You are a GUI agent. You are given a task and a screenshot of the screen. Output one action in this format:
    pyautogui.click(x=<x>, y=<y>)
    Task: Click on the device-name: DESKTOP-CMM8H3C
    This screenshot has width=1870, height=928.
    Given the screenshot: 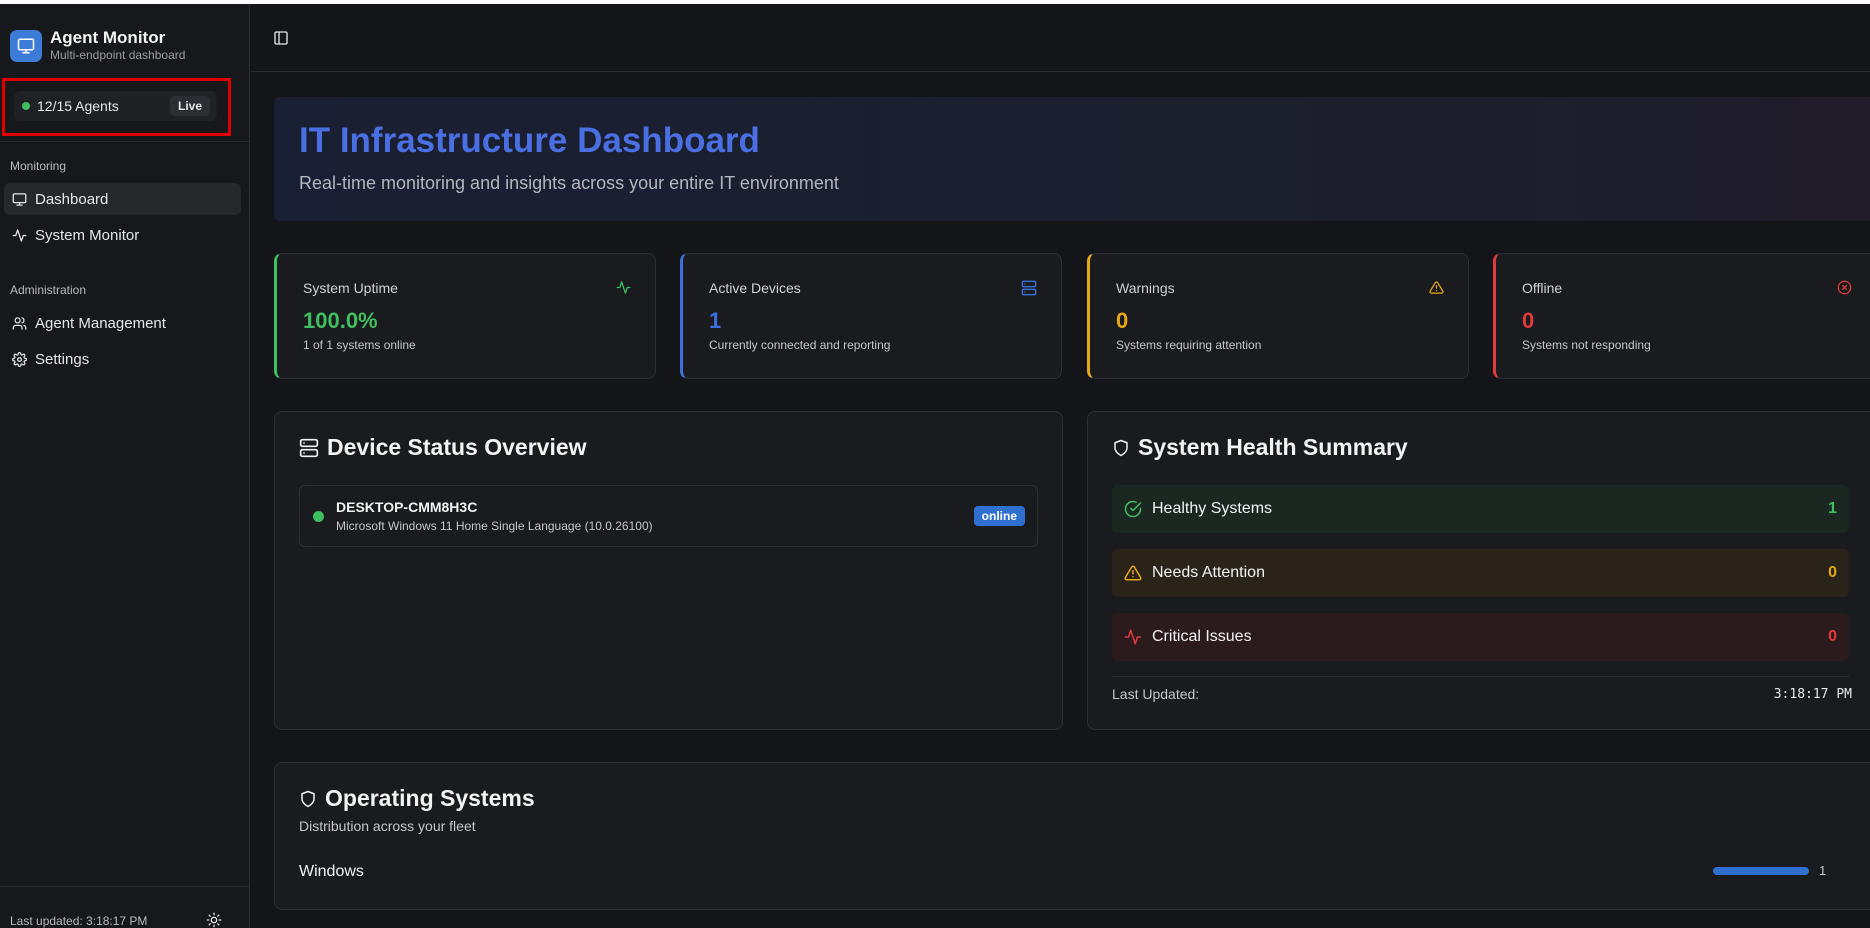 What is the action you would take?
    pyautogui.click(x=407, y=507)
    